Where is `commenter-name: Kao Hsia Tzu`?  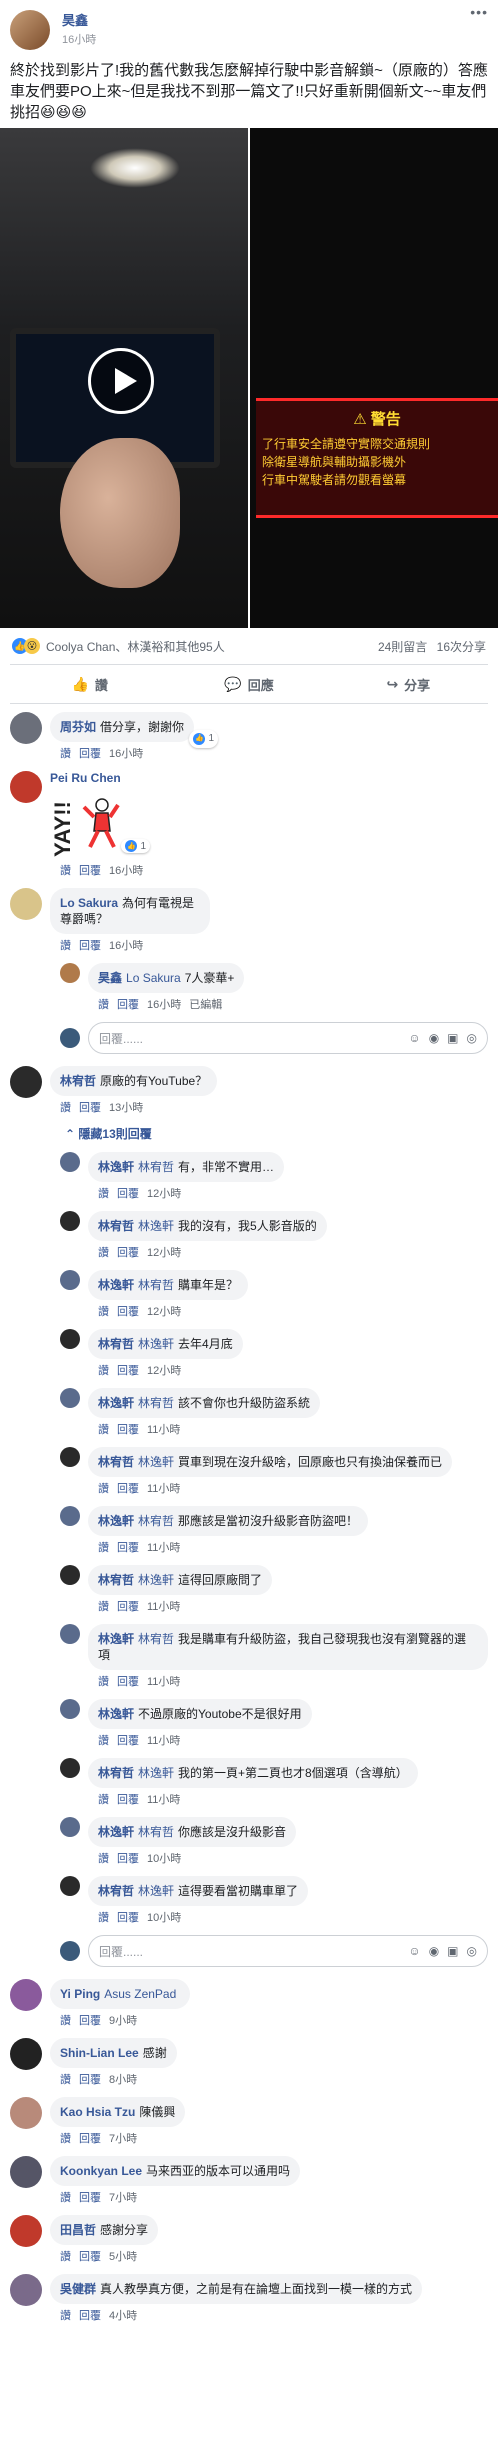
commenter-name: Kao Hsia Tzu is located at coordinates (97, 2112).